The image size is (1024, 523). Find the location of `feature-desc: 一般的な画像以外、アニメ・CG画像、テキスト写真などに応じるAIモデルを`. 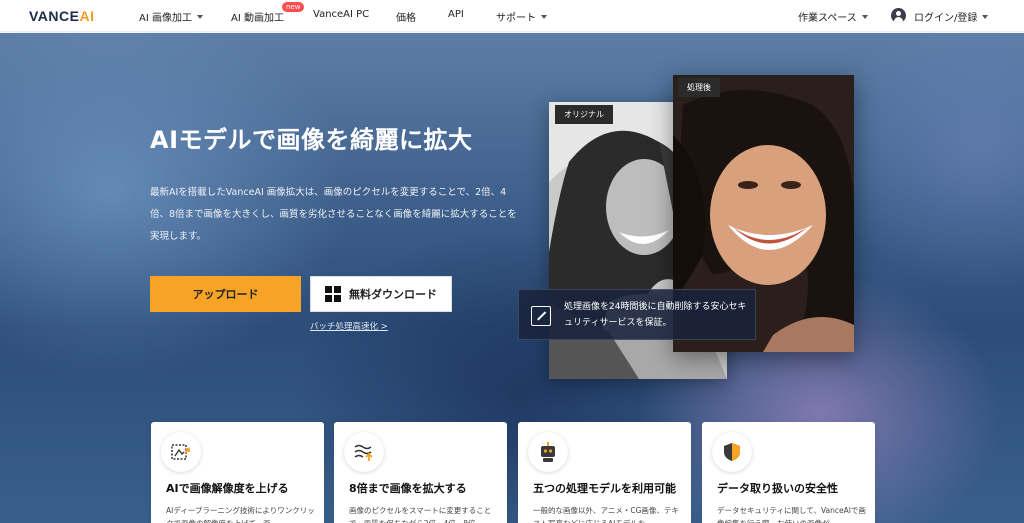

feature-desc: 一般的な画像以外、アニメ・CG画像、テキスト写真などに応じるAIモデルを is located at coordinates (606, 514).